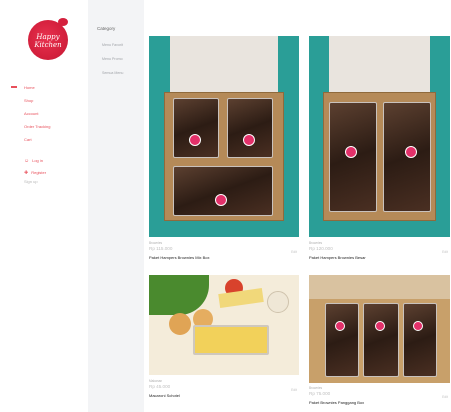  Describe the element at coordinates (39, 172) in the screenshot. I see `register-label: Register` at that location.